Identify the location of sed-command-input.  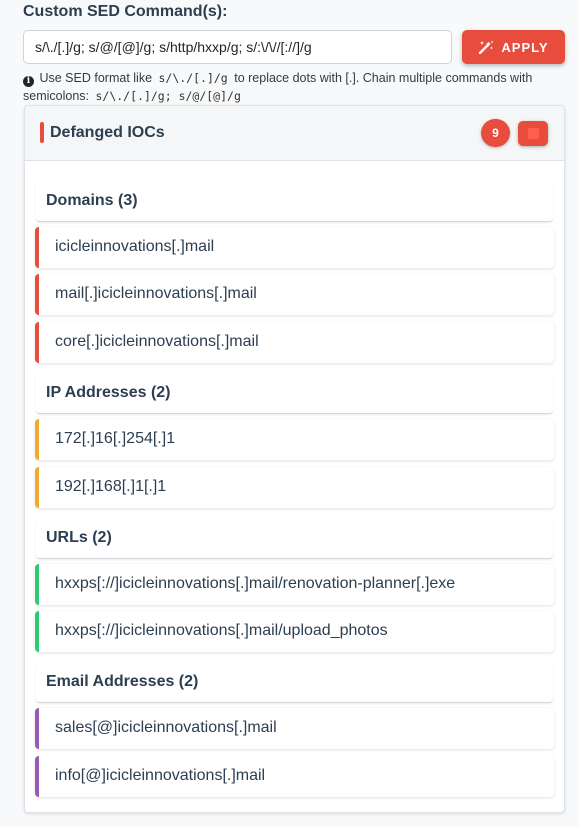
(237, 47).